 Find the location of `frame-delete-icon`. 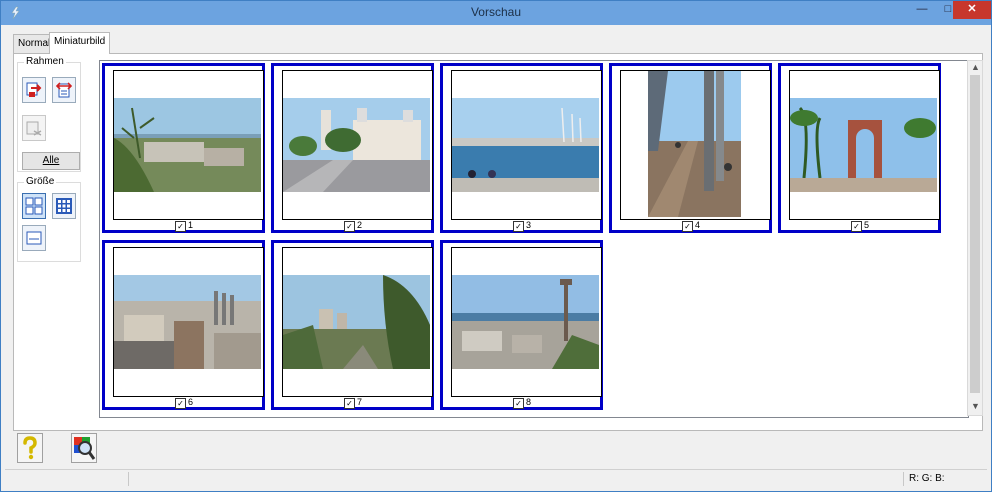

frame-delete-icon is located at coordinates (34, 128).